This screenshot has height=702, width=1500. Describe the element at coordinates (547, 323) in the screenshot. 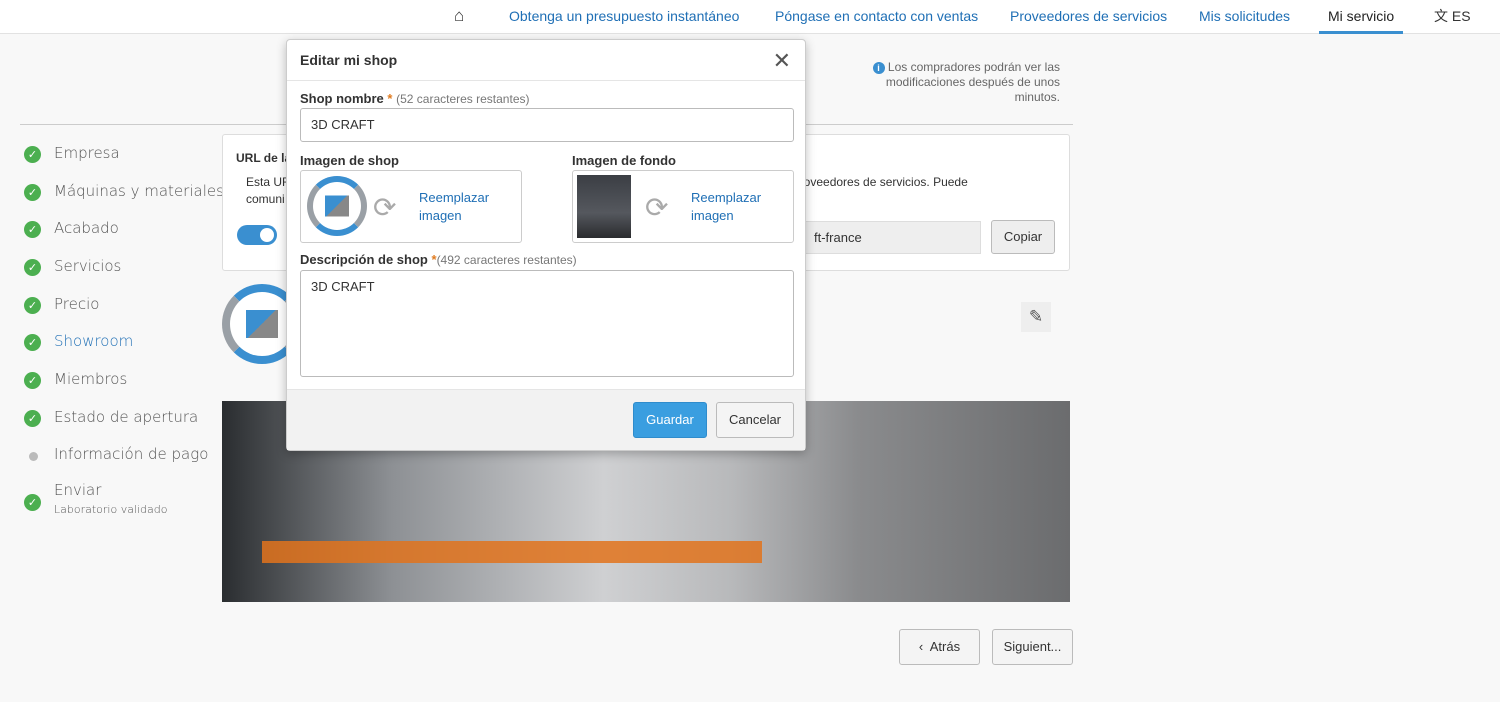

I see `description-textarea: 3D CRAFT` at that location.